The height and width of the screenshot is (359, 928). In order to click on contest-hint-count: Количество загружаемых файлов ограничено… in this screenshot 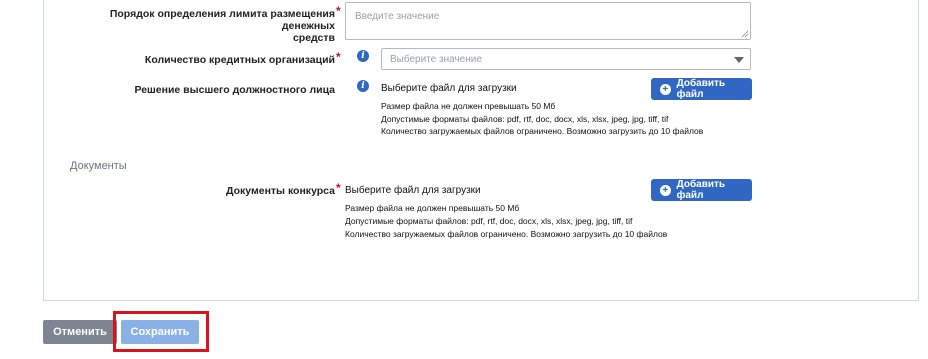, I will do `click(506, 234)`.